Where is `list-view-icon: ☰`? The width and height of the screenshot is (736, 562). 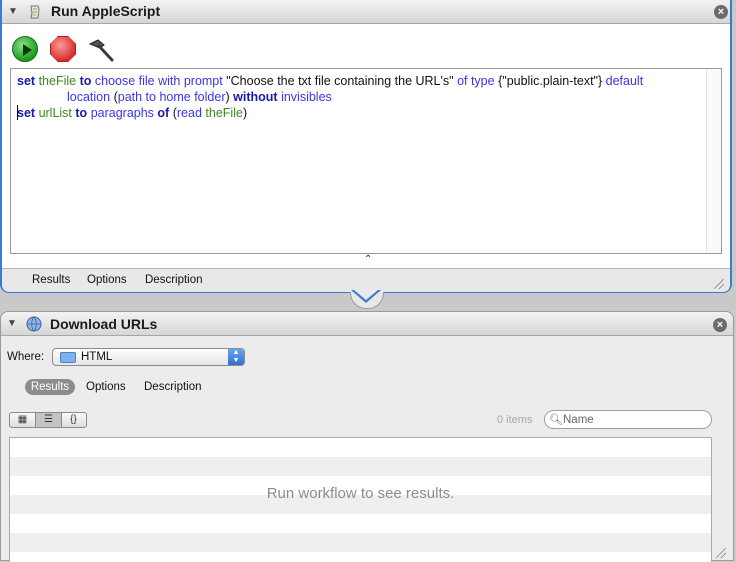
list-view-icon: ☰ is located at coordinates (48, 420).